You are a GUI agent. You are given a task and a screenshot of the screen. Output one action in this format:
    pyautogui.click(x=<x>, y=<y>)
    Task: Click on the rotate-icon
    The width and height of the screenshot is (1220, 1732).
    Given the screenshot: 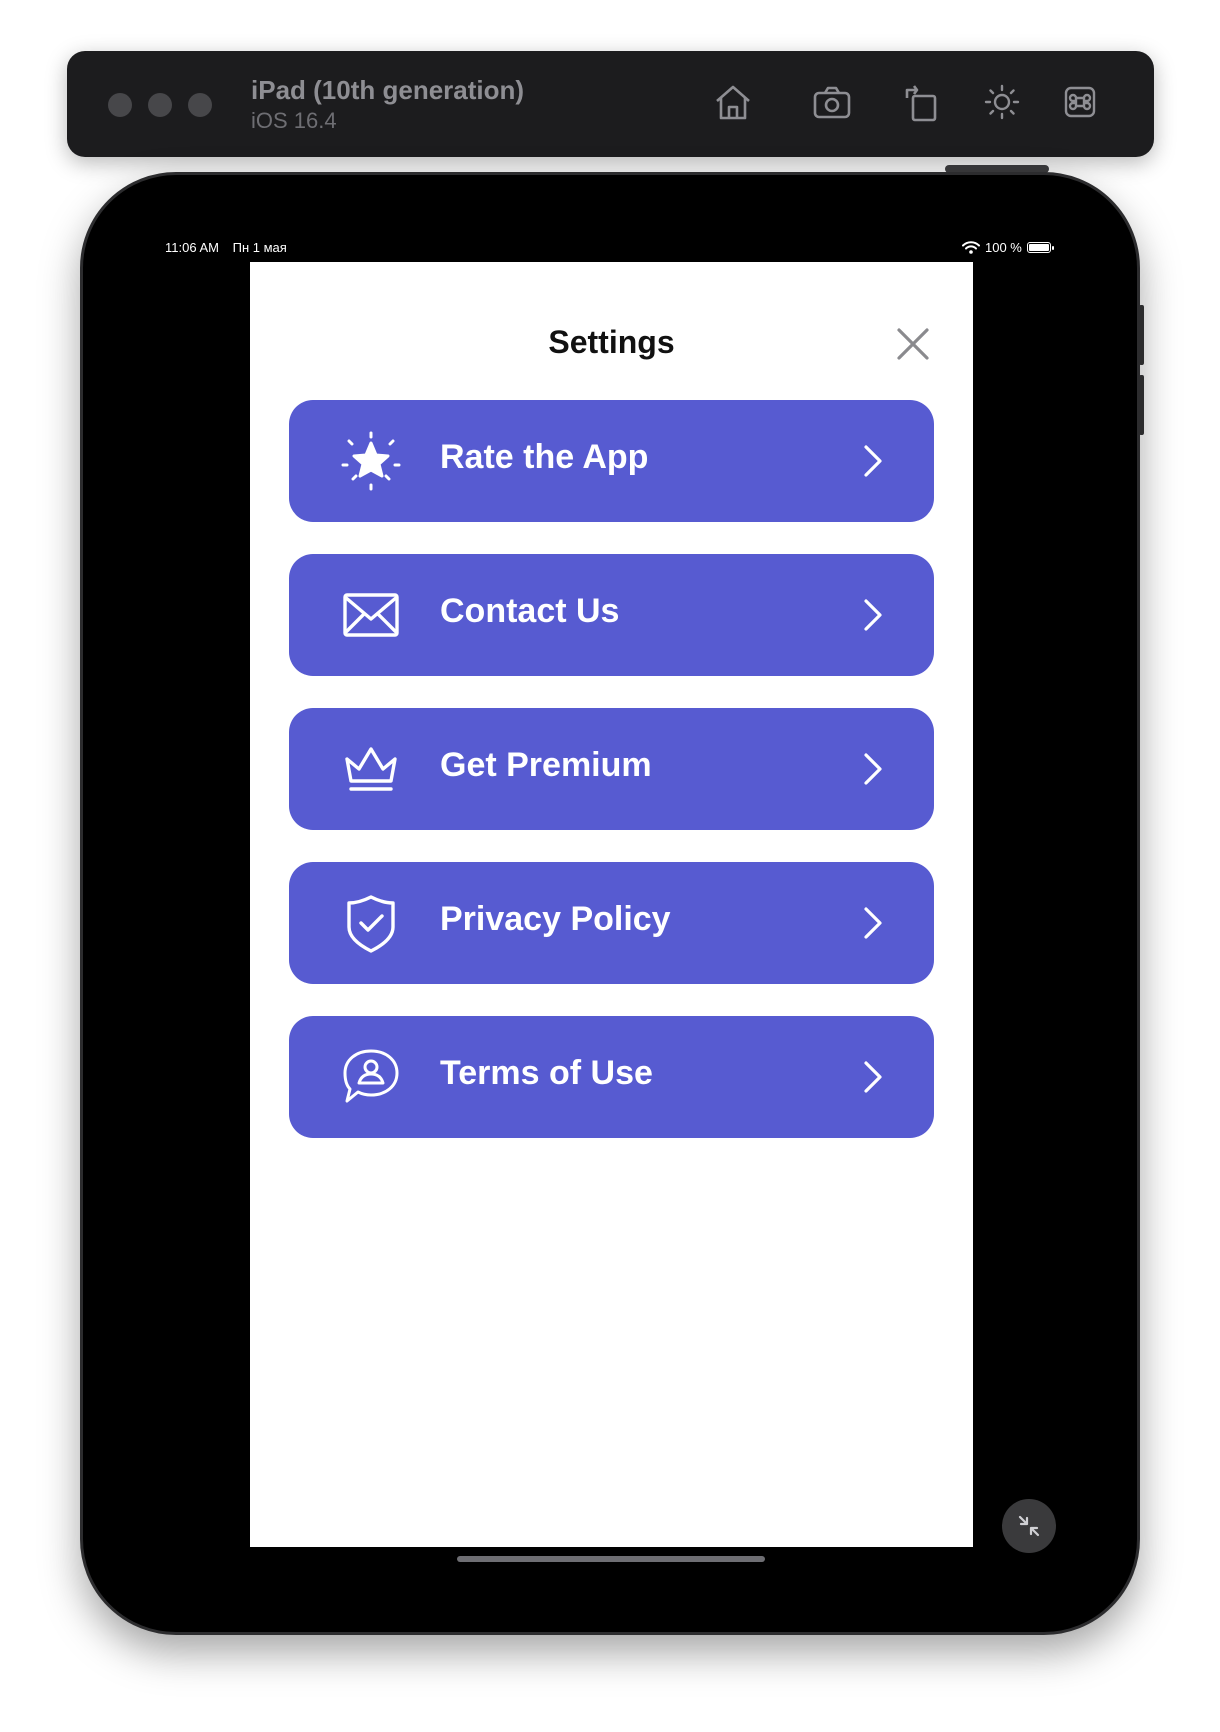 What is the action you would take?
    pyautogui.click(x=921, y=102)
    